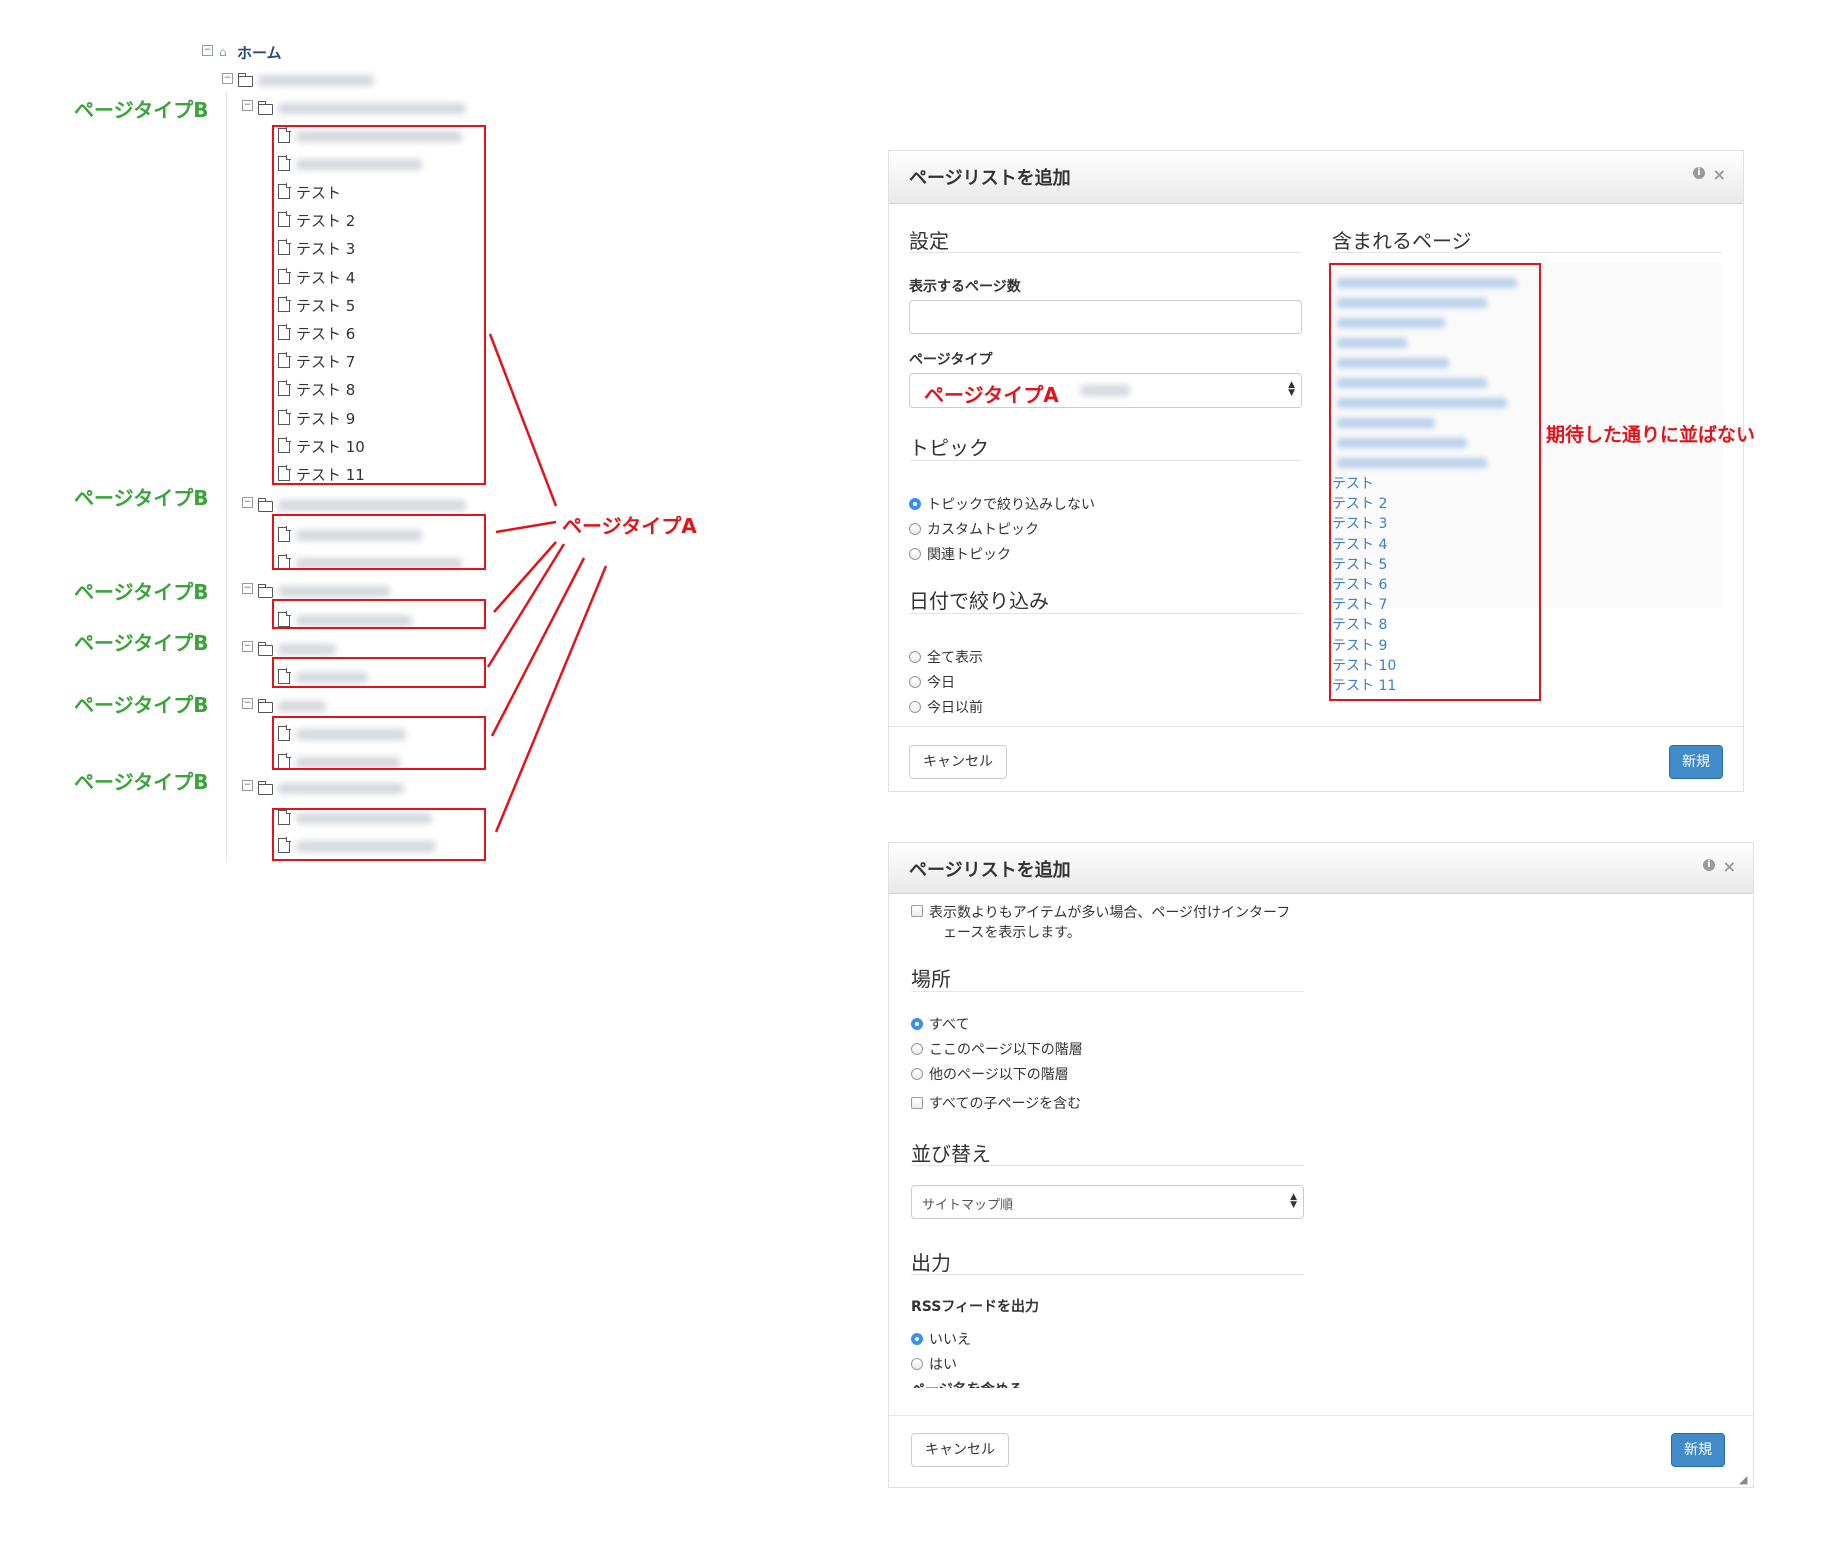  Describe the element at coordinates (915, 554) in the screenshot. I see `topic-radio-related` at that location.